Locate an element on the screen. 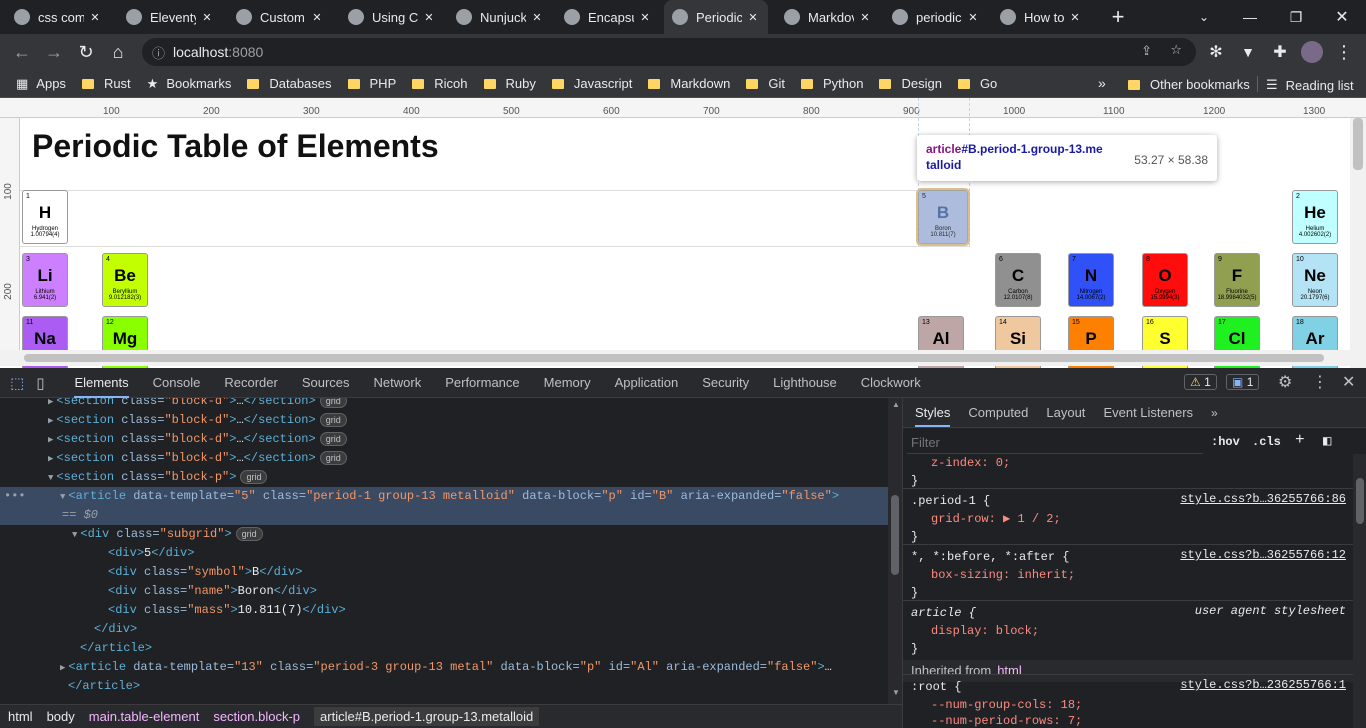 This screenshot has width=1366, height=728. devtools-tab-elements: Elements is located at coordinates (101, 386).